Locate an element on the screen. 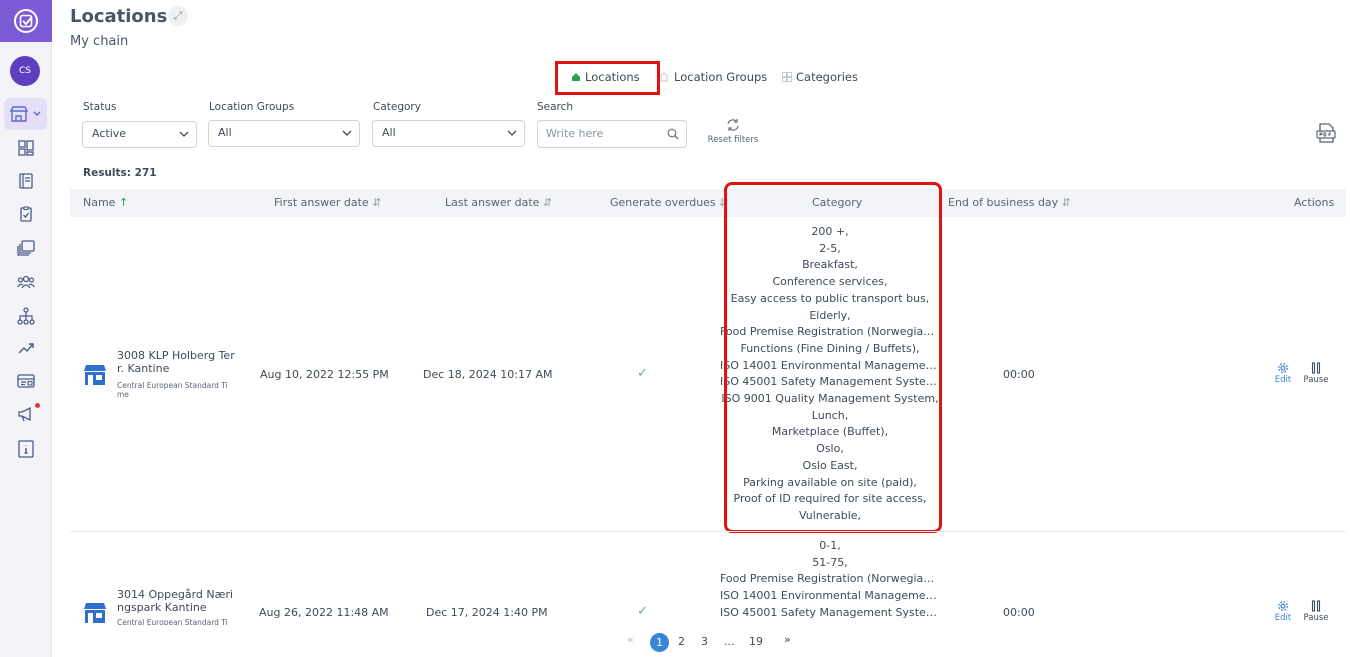 The image size is (1350, 657). pdf-export-icon is located at coordinates (1326, 133).